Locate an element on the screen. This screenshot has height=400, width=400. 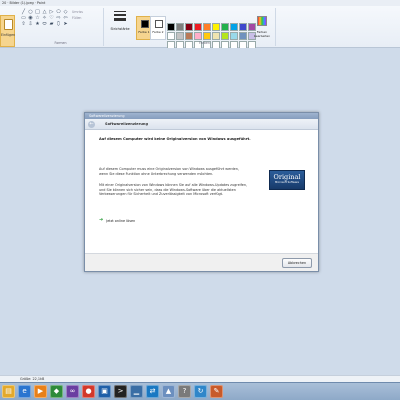
unknown-app-icon: ? is located at coordinates (184, 391).